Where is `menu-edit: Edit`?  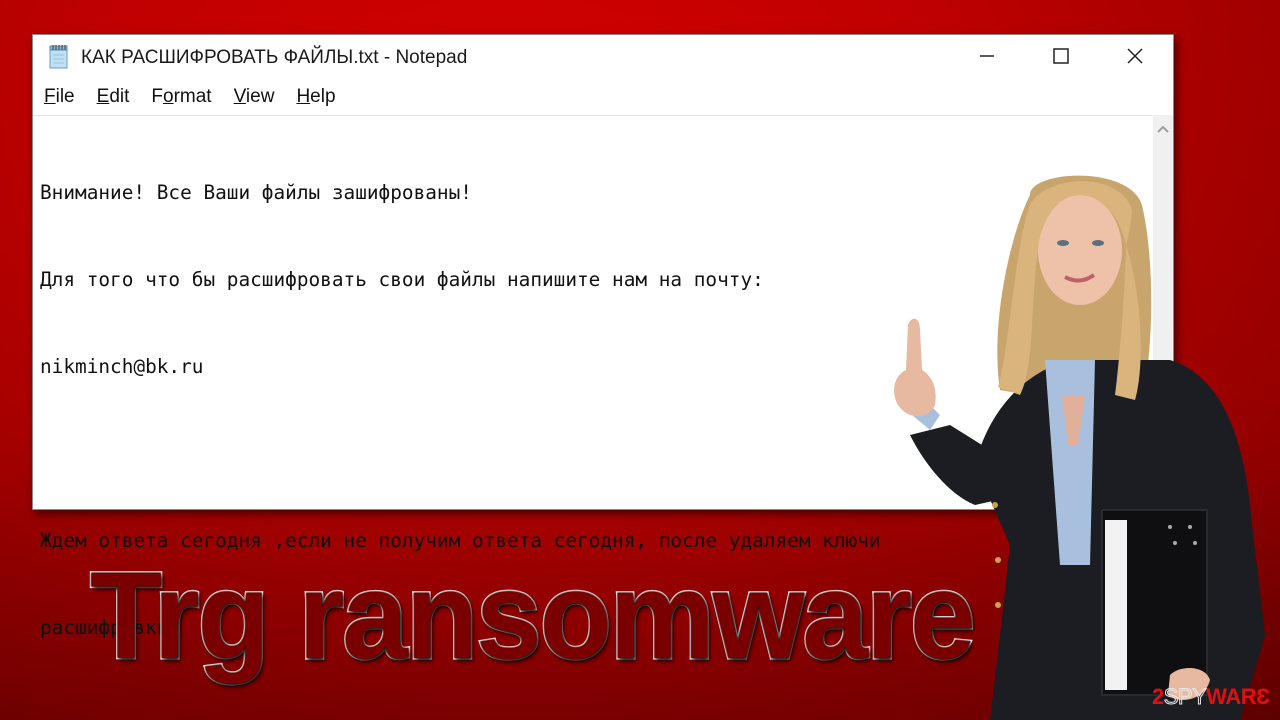
menu-edit: Edit is located at coordinates (113, 97).